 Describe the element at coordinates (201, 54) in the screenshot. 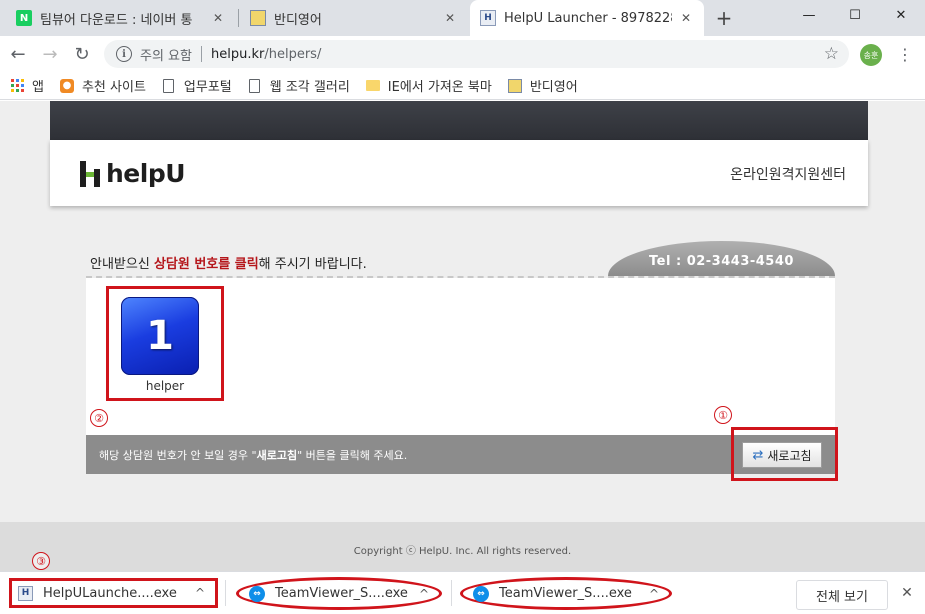

I see `omnibox-divider` at that location.